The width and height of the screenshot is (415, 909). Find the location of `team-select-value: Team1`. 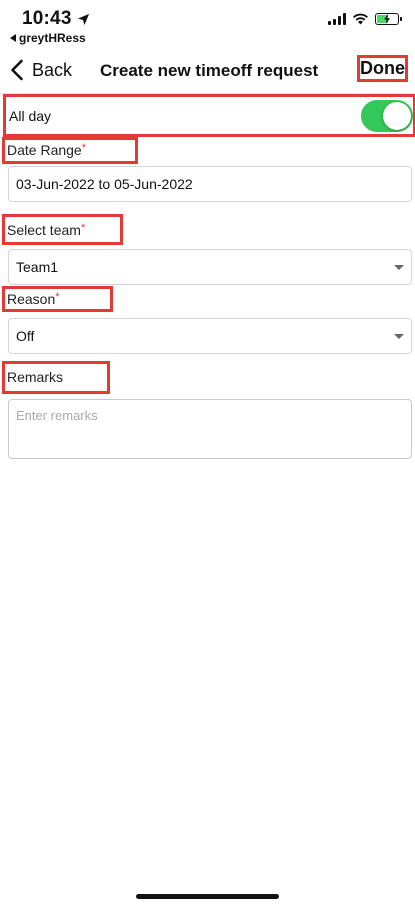

team-select-value: Team1 is located at coordinates (37, 267).